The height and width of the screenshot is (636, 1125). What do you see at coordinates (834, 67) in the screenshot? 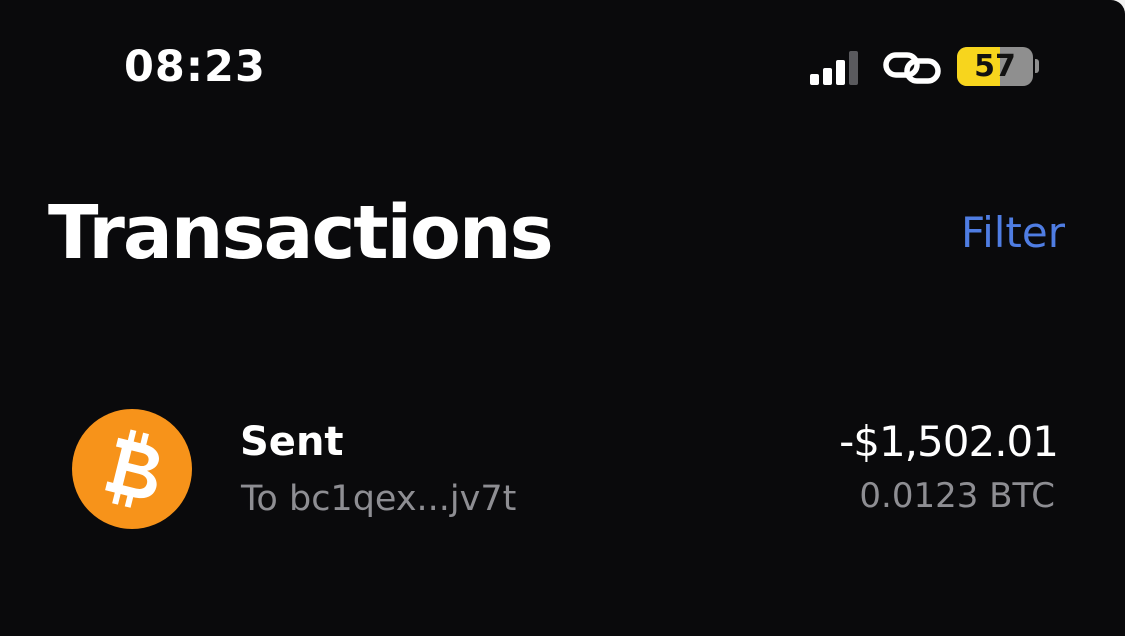
I see `cellular-signal-icon` at bounding box center [834, 67].